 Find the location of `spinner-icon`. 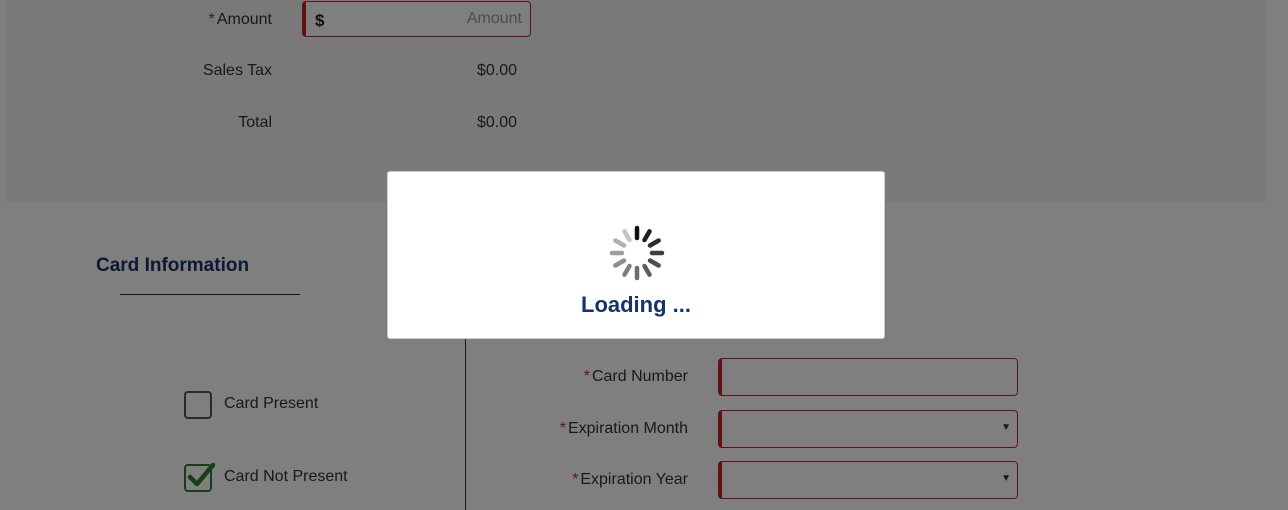

spinner-icon is located at coordinates (637, 253).